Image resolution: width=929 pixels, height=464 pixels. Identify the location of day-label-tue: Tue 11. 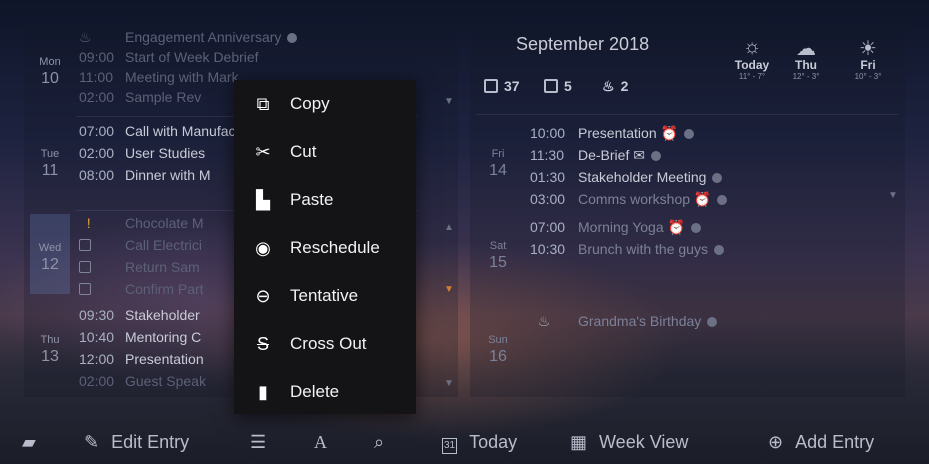
(50, 163).